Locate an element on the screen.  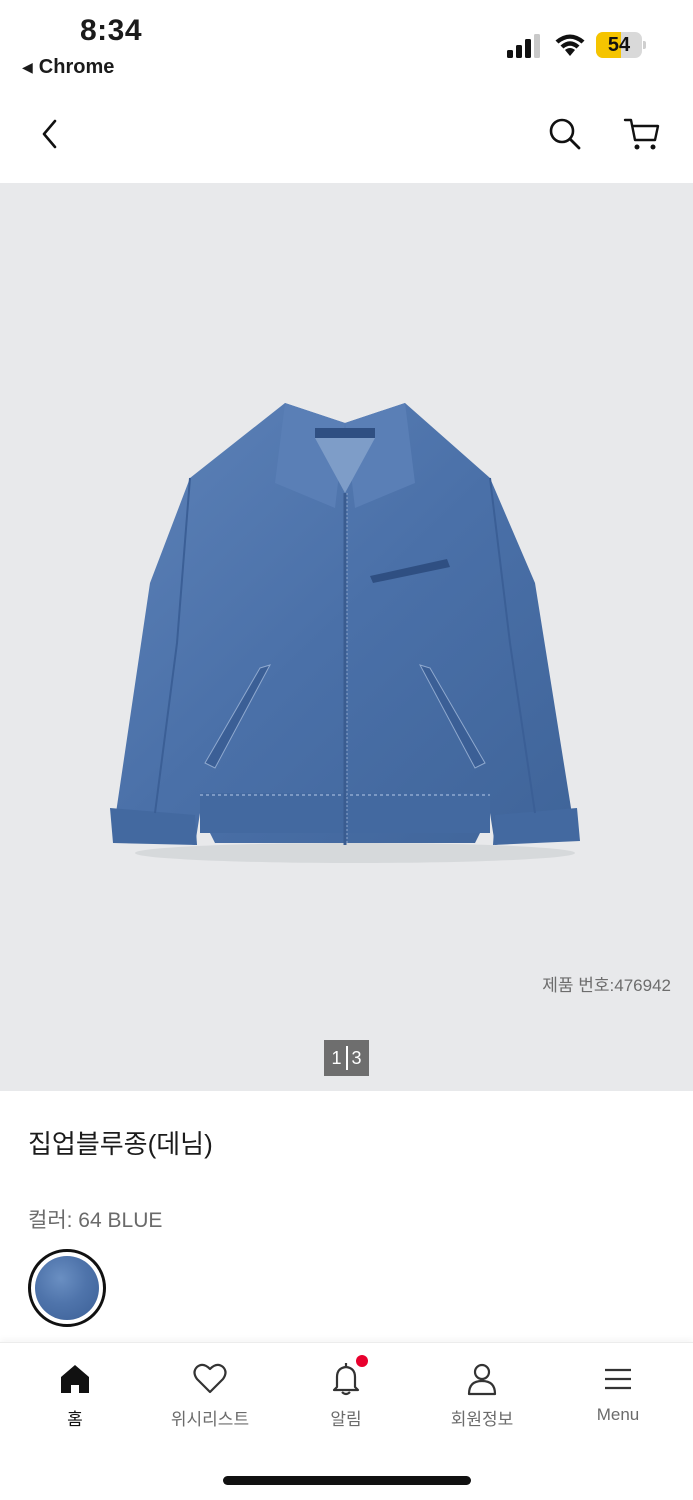
tab-notifications-label: 알림 is located at coordinates (346, 1419).